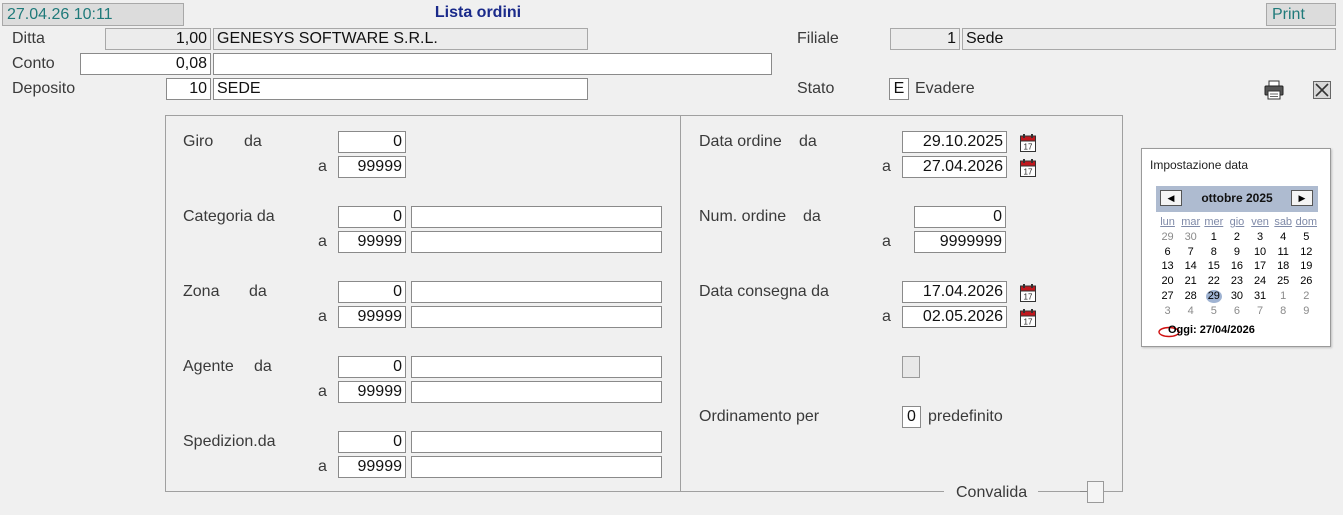 The image size is (1343, 515). Describe the element at coordinates (1306, 252) in the screenshot. I see `day-cell: 12` at that location.